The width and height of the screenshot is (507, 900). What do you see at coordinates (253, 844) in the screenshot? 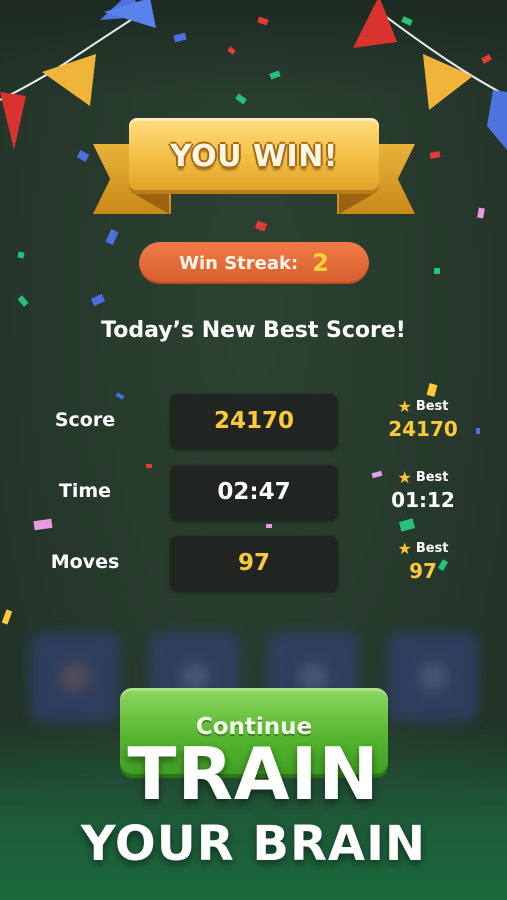
I see `promo-subheadline: YOUR BRAIN` at bounding box center [253, 844].